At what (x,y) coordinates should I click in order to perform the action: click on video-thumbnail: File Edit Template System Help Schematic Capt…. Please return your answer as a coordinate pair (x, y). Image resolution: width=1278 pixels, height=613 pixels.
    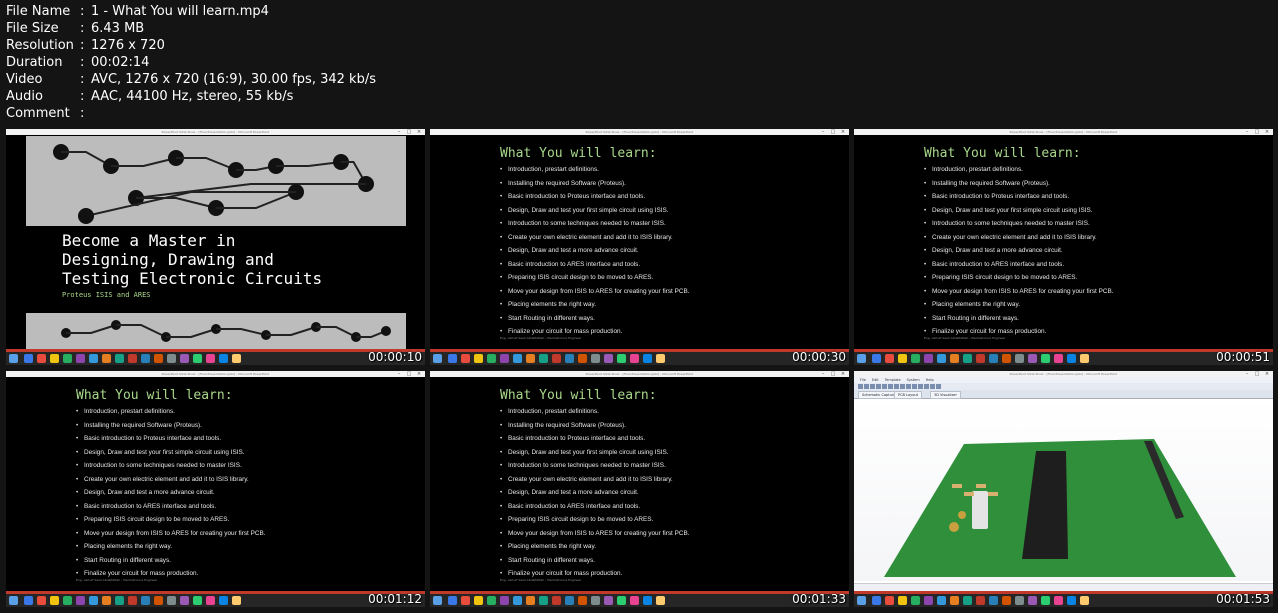
    Looking at the image, I should click on (1063, 489).